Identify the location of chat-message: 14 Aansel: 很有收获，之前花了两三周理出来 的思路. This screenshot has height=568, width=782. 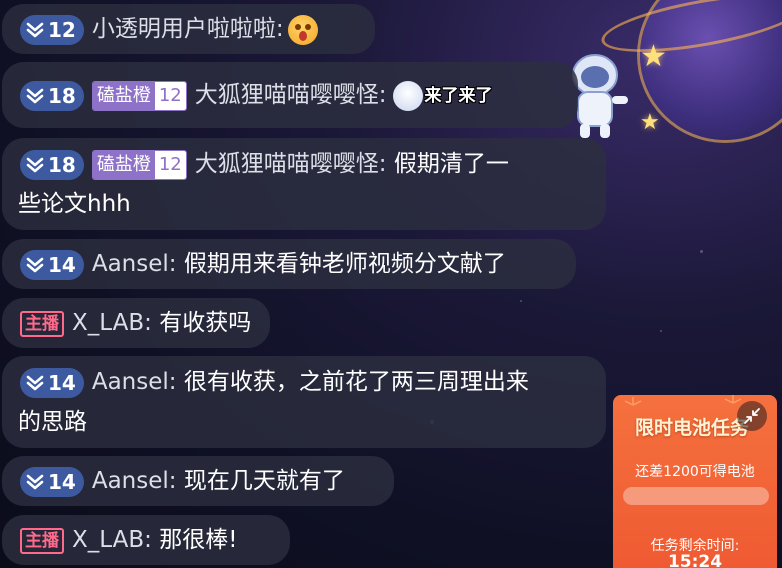
(304, 402).